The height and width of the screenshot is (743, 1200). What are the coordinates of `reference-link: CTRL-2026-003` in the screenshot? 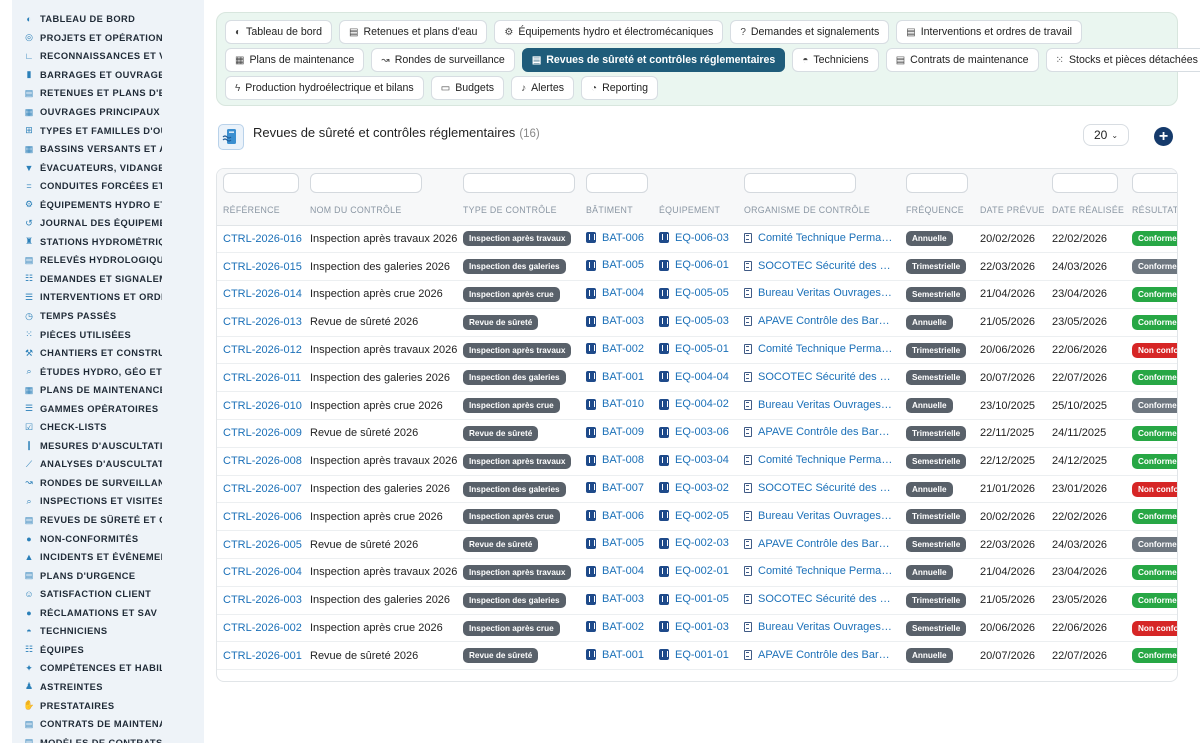 It's located at (262, 600).